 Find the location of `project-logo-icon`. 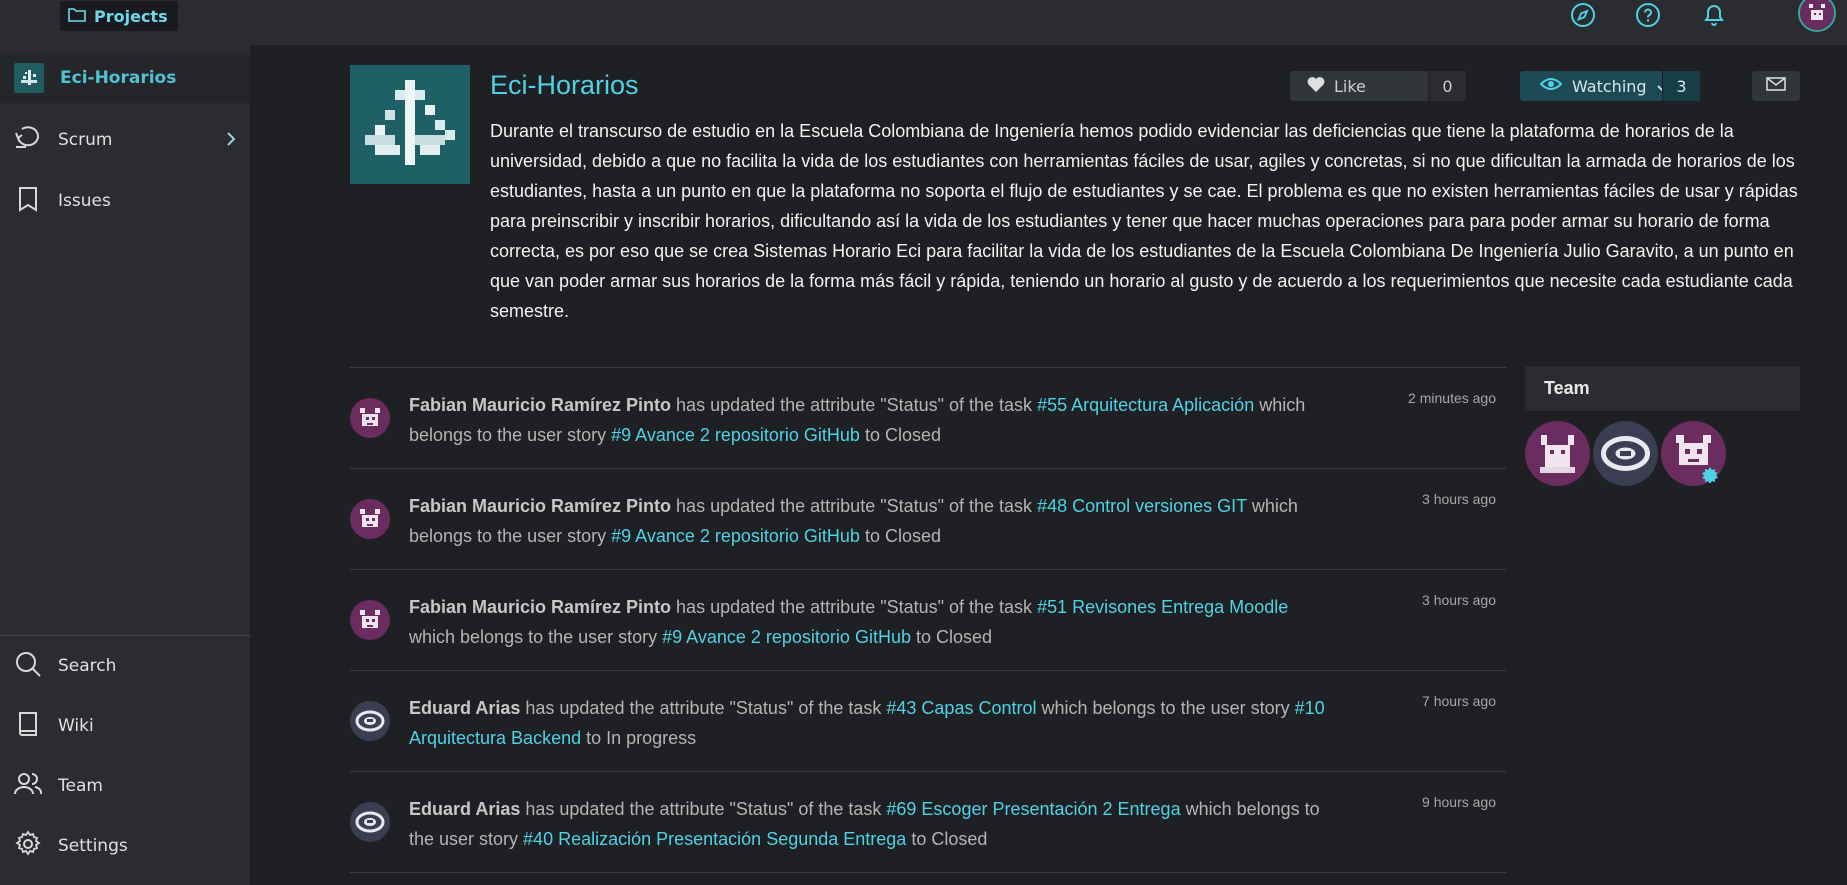

project-logo-icon is located at coordinates (29, 78).